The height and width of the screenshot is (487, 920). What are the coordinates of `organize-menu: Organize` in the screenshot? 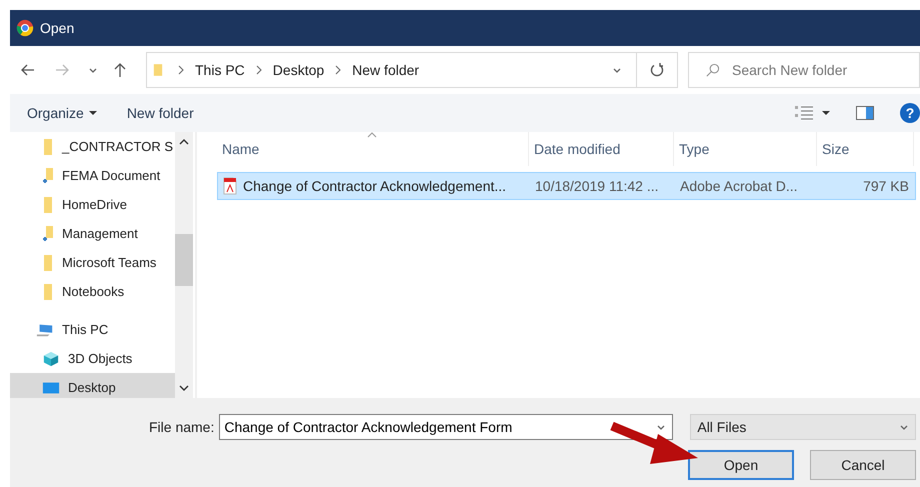 It's located at (62, 113).